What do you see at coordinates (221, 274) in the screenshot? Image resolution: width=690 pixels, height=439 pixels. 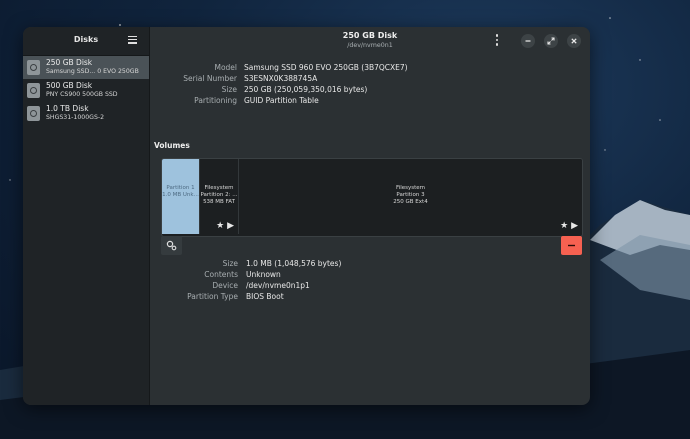 I see `contents-label: Contents` at bounding box center [221, 274].